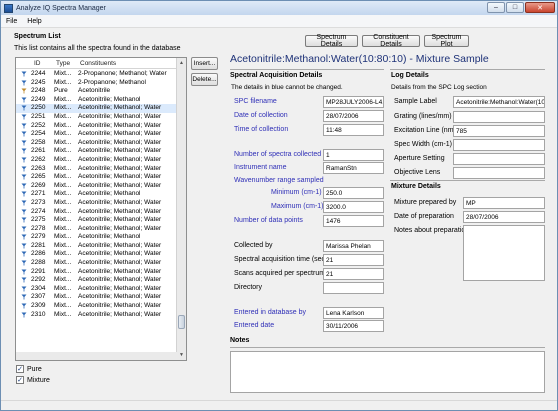 The height and width of the screenshot is (411, 558). What do you see at coordinates (499, 117) in the screenshot?
I see `grating-field` at bounding box center [499, 117].